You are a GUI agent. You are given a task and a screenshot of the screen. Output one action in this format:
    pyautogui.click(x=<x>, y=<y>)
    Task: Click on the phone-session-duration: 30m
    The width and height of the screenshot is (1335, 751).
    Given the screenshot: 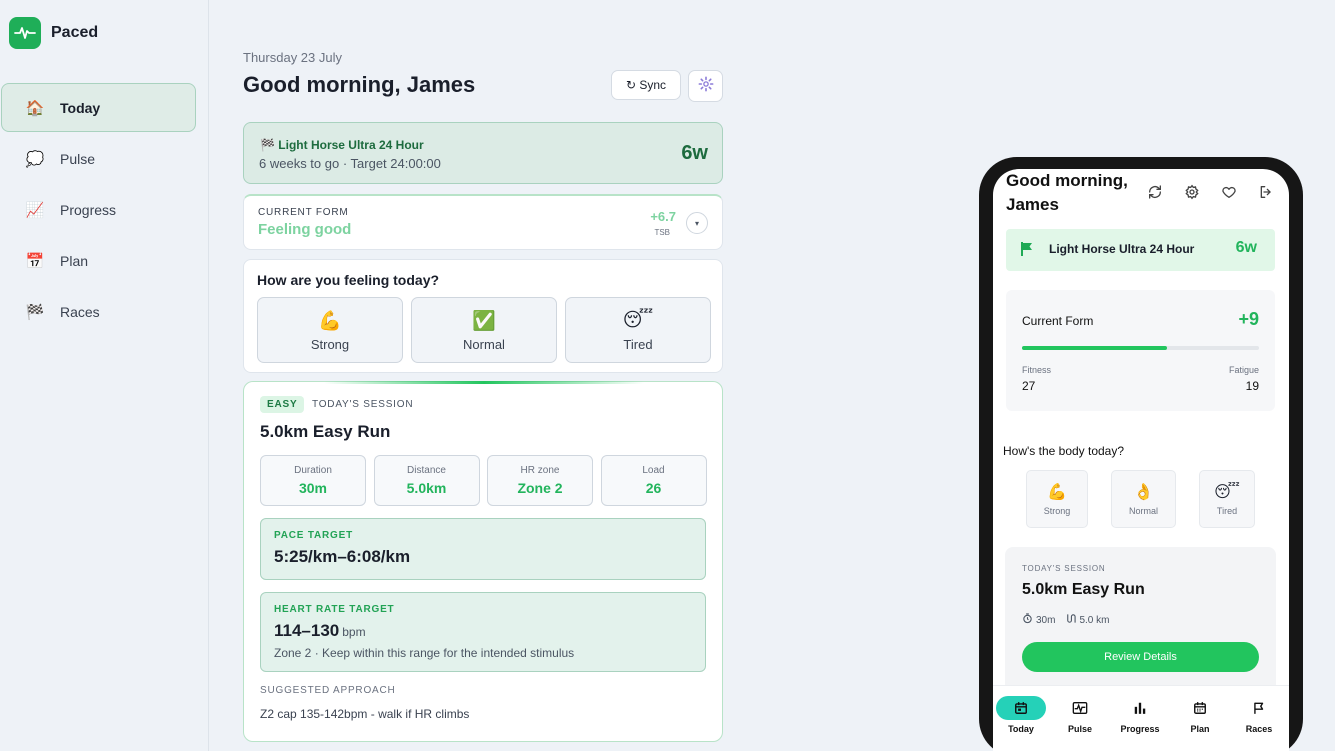 What is the action you would take?
    pyautogui.click(x=1046, y=620)
    